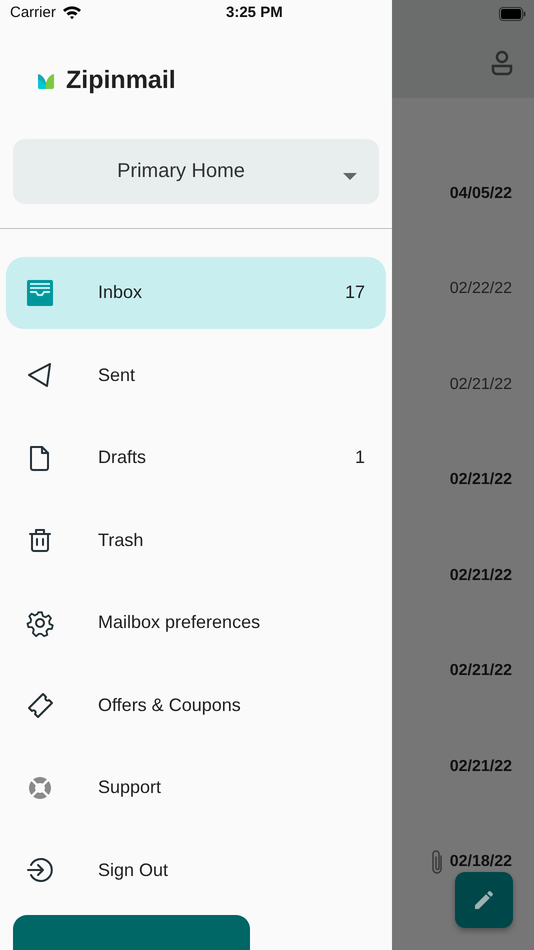 The image size is (534, 950). Describe the element at coordinates (502, 63) in the screenshot. I see `profile-icon` at that location.